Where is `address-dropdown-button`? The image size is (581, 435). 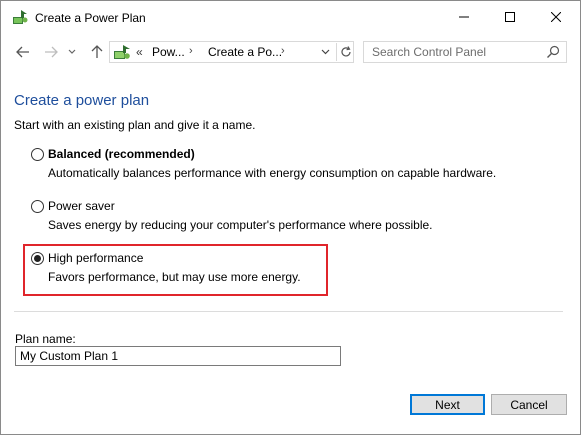 address-dropdown-button is located at coordinates (325, 52).